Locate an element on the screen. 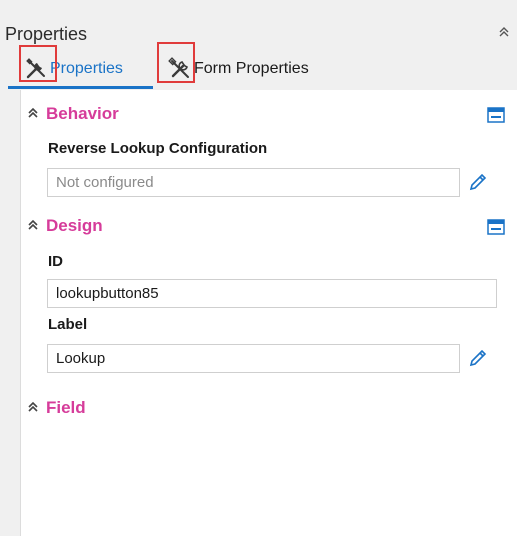 The height and width of the screenshot is (536, 517). field-label-label: Label is located at coordinates (68, 324).